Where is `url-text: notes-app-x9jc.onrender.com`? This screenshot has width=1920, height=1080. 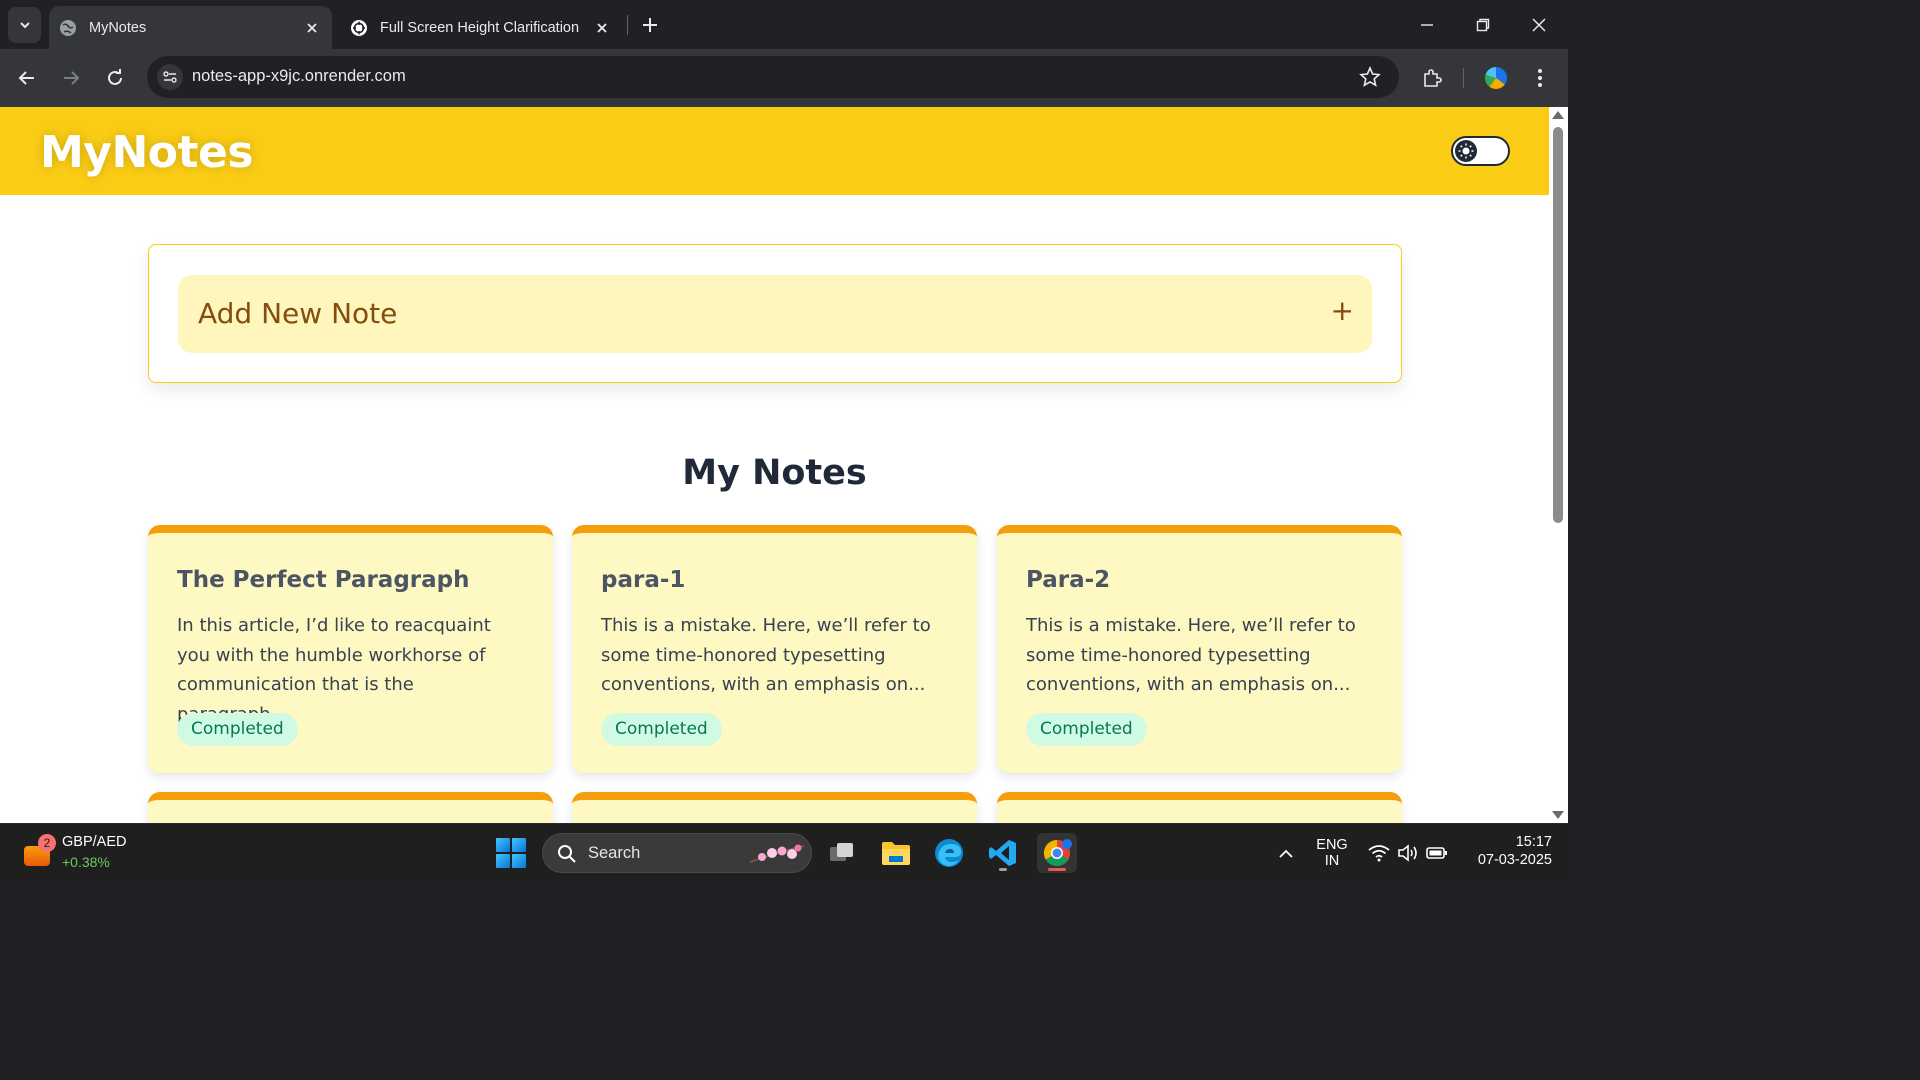 url-text: notes-app-x9jc.onrender.com is located at coordinates (299, 76).